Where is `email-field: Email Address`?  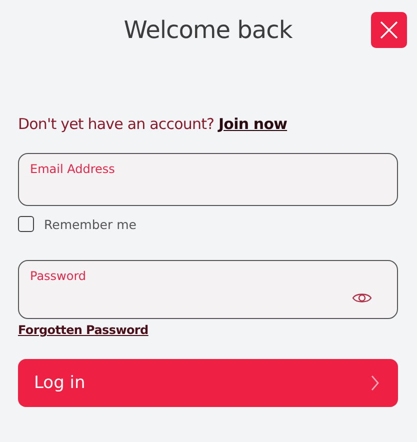 email-field: Email Address is located at coordinates (208, 179).